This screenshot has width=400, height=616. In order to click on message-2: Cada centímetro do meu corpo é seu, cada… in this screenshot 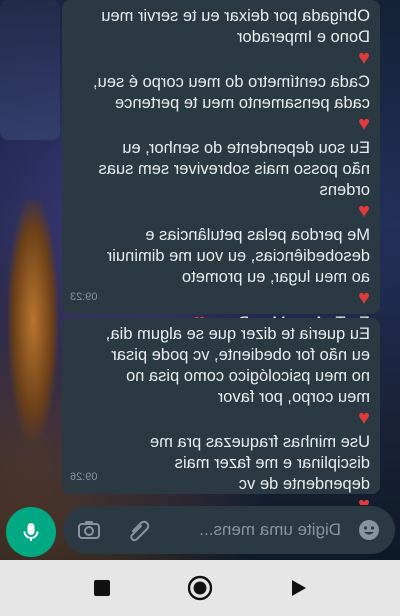, I will do `click(221, 104)`.